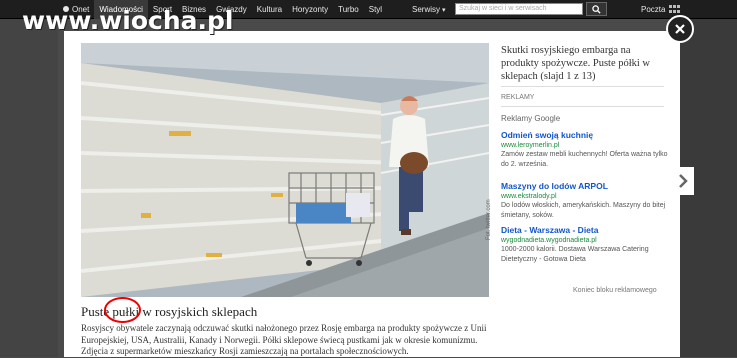 The width and height of the screenshot is (737, 358). Describe the element at coordinates (615, 290) in the screenshot. I see `ads-end-label: Koniec bloku reklamowego` at that location.